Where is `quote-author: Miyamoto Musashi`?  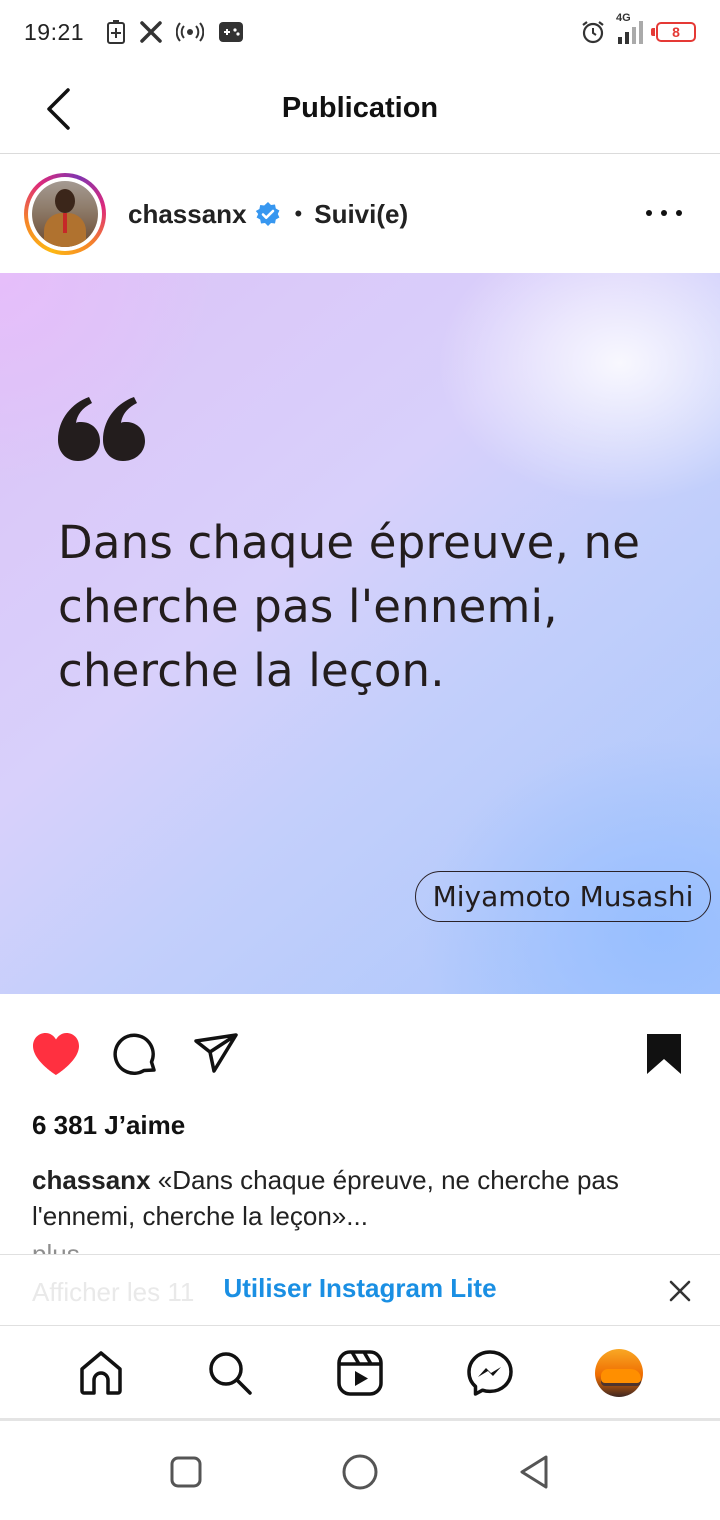
quote-author: Miyamoto Musashi is located at coordinates (563, 896).